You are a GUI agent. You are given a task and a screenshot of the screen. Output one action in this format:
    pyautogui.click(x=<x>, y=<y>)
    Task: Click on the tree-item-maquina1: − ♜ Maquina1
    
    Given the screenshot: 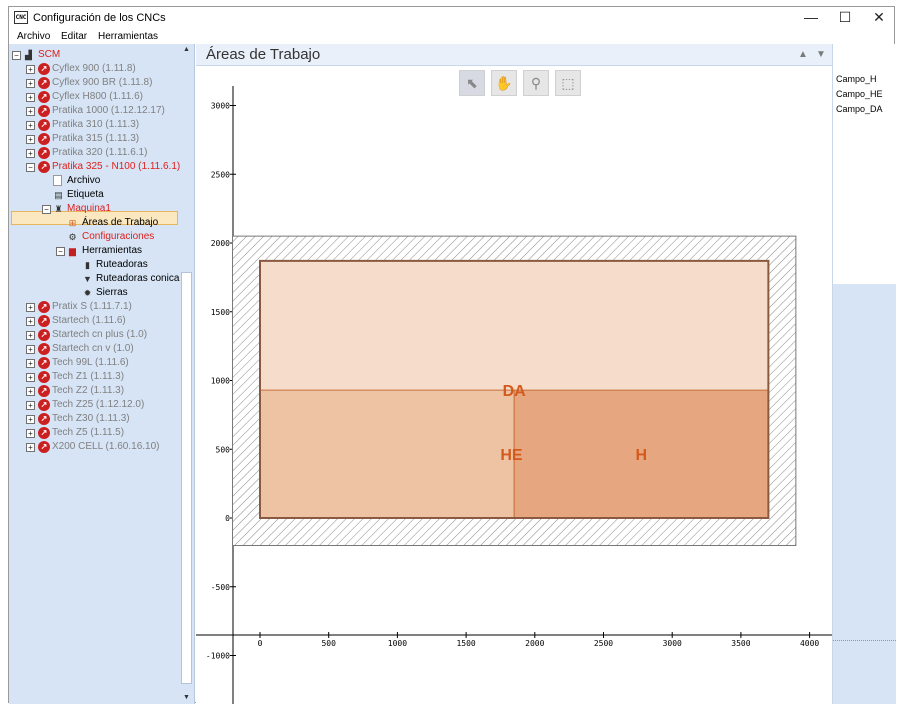 What is the action you would take?
    pyautogui.click(x=94, y=209)
    